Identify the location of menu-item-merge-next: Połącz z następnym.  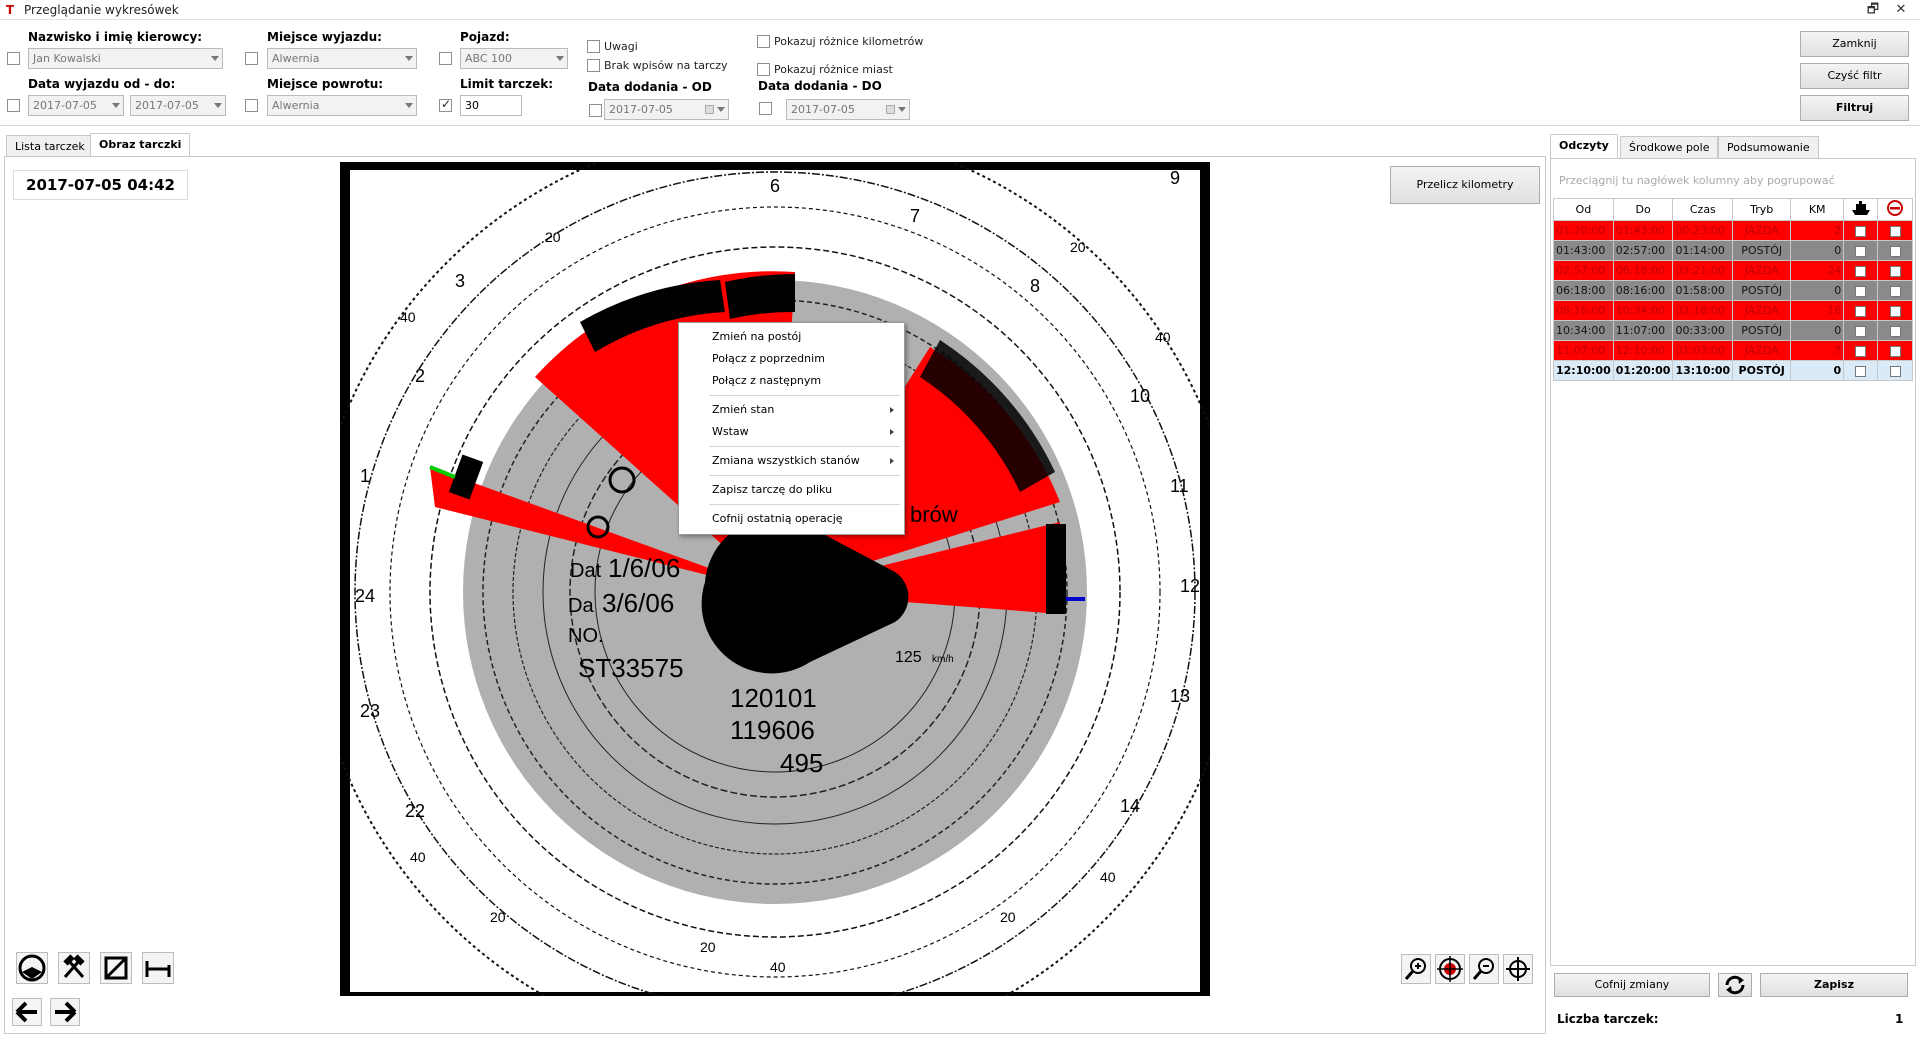
(766, 380).